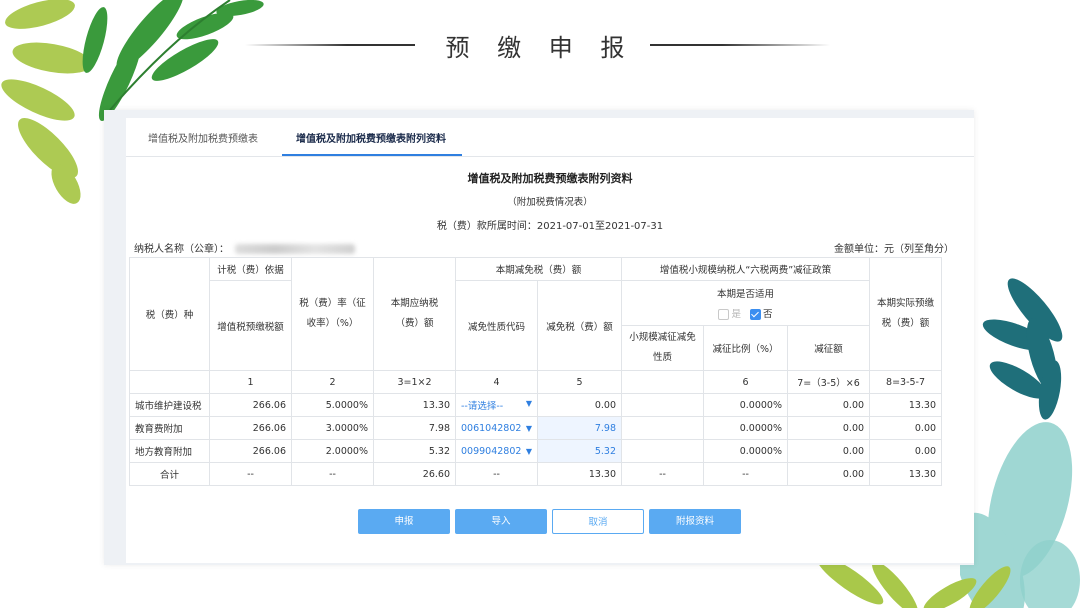 The image size is (1080, 608). Describe the element at coordinates (579, 428) in the screenshot. I see `reduction-input: 7.98` at that location.